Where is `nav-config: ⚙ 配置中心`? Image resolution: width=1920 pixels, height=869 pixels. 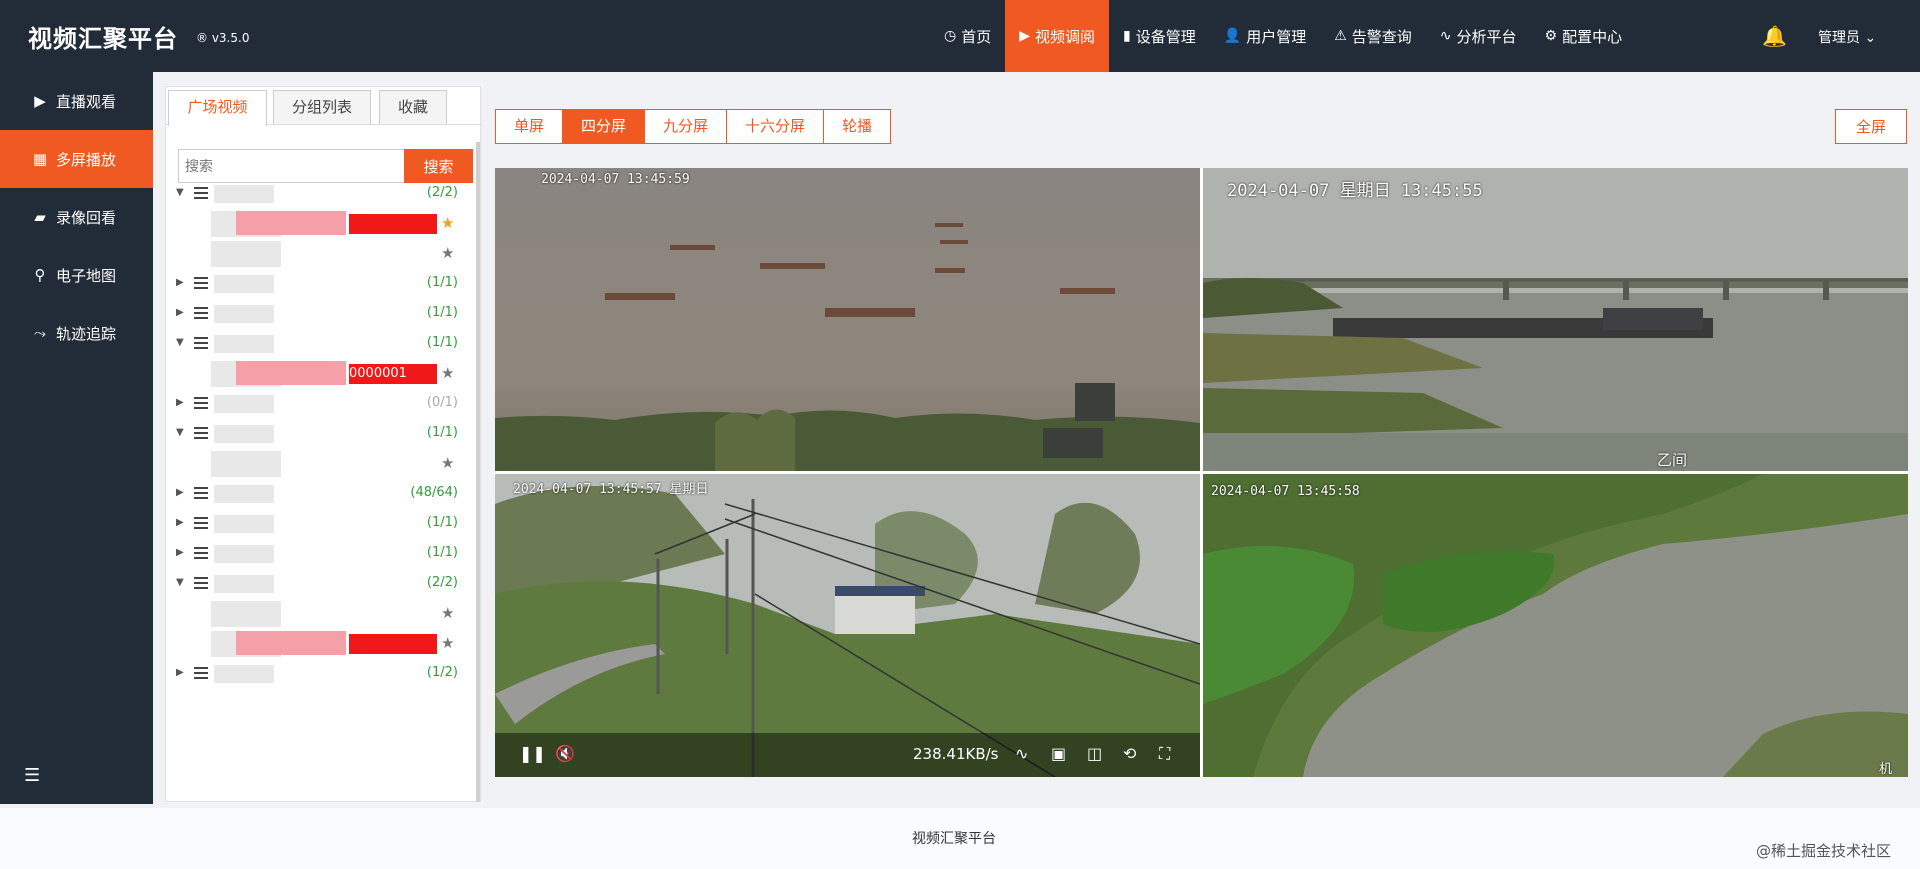 nav-config: ⚙ 配置中心 is located at coordinates (1584, 36).